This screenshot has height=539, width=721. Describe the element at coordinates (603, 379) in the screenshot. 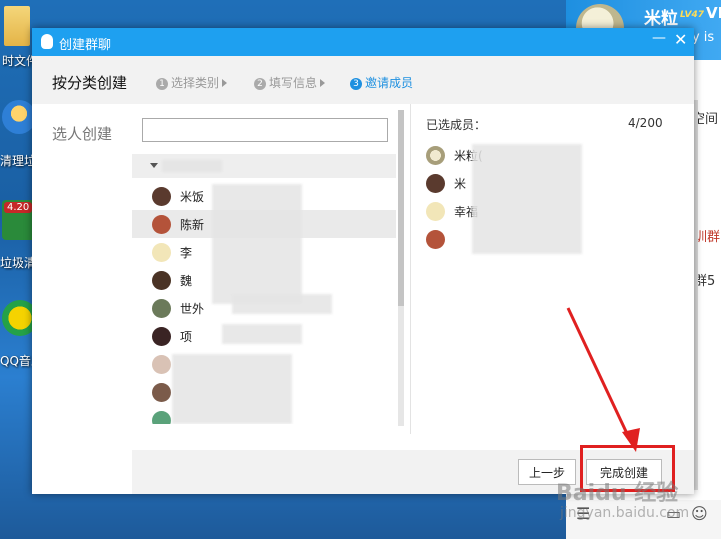

I see `annotation-arrow` at that location.